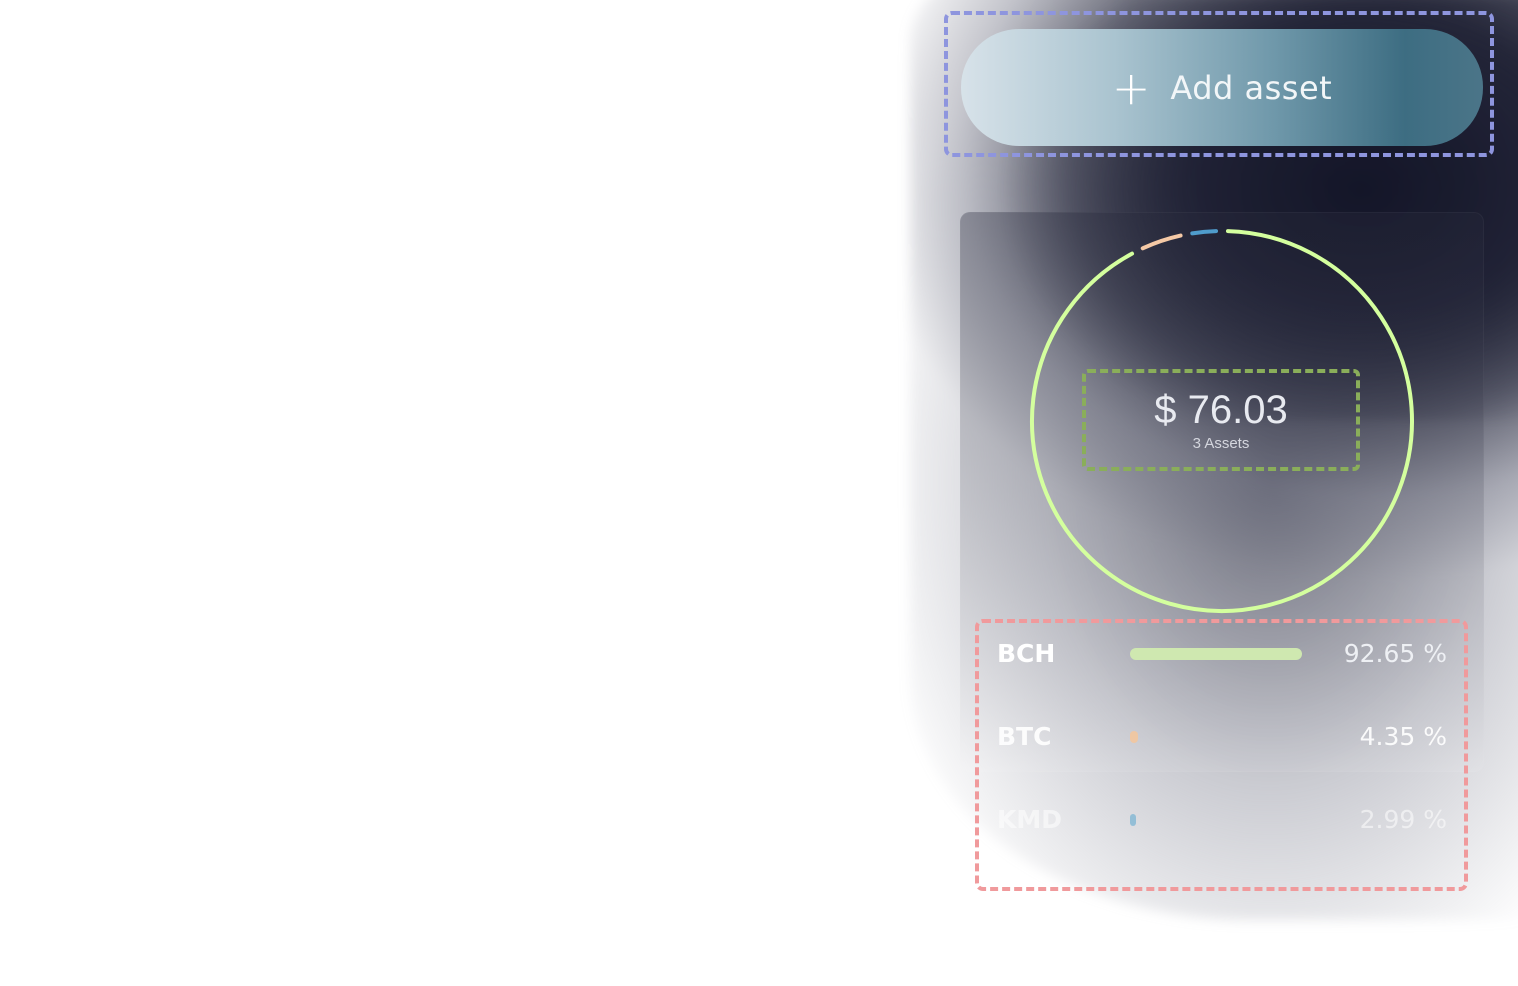  I want to click on asset-symbol: KMD, so click(1030, 819).